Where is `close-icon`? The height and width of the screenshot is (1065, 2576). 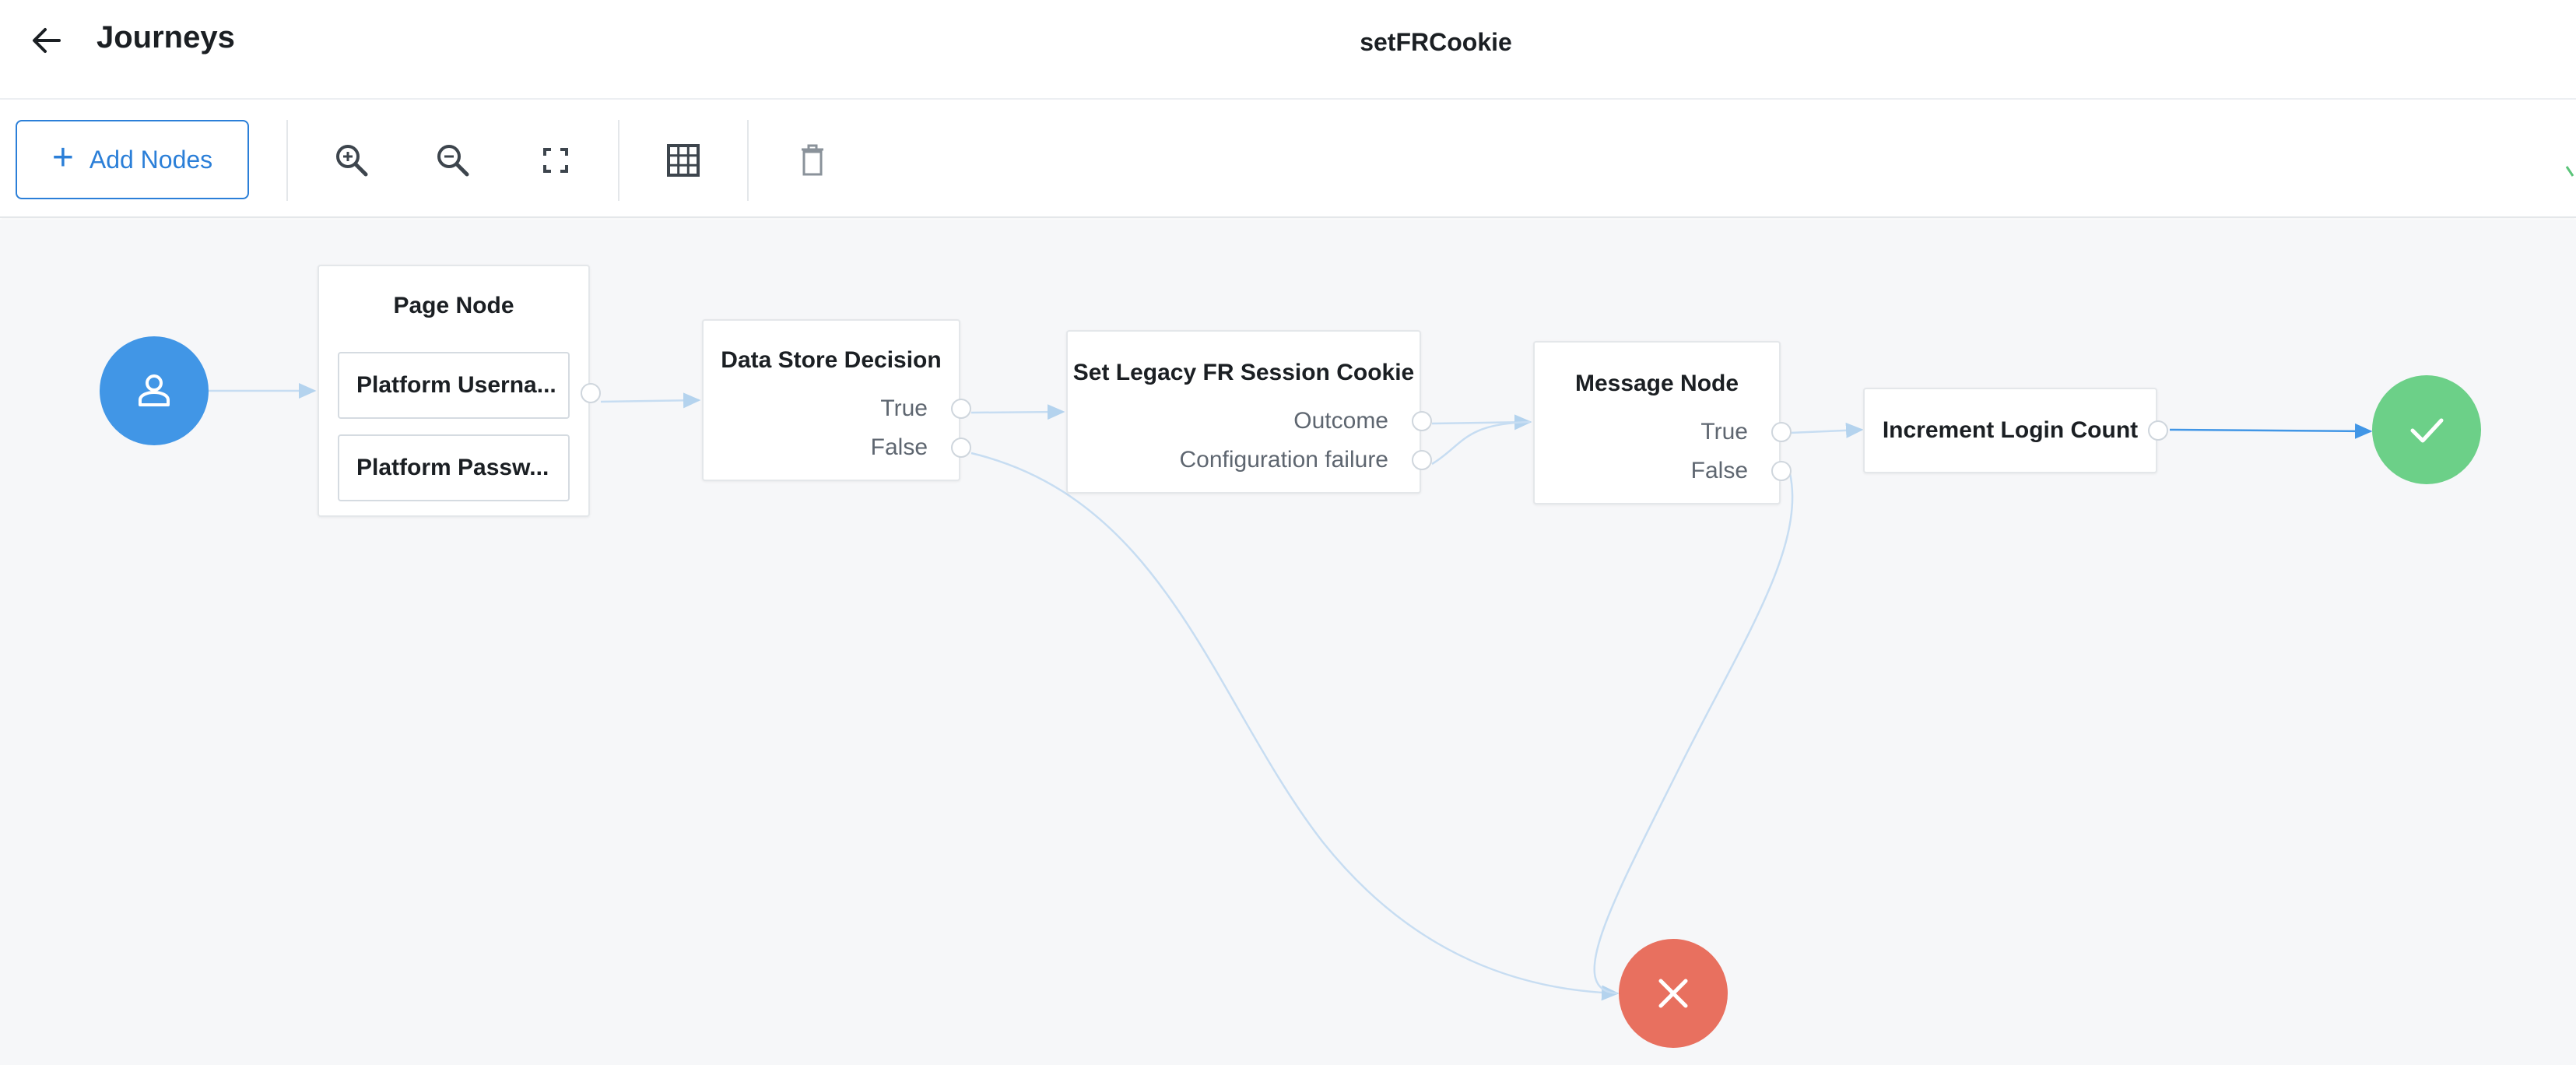
close-icon is located at coordinates (1673, 994).